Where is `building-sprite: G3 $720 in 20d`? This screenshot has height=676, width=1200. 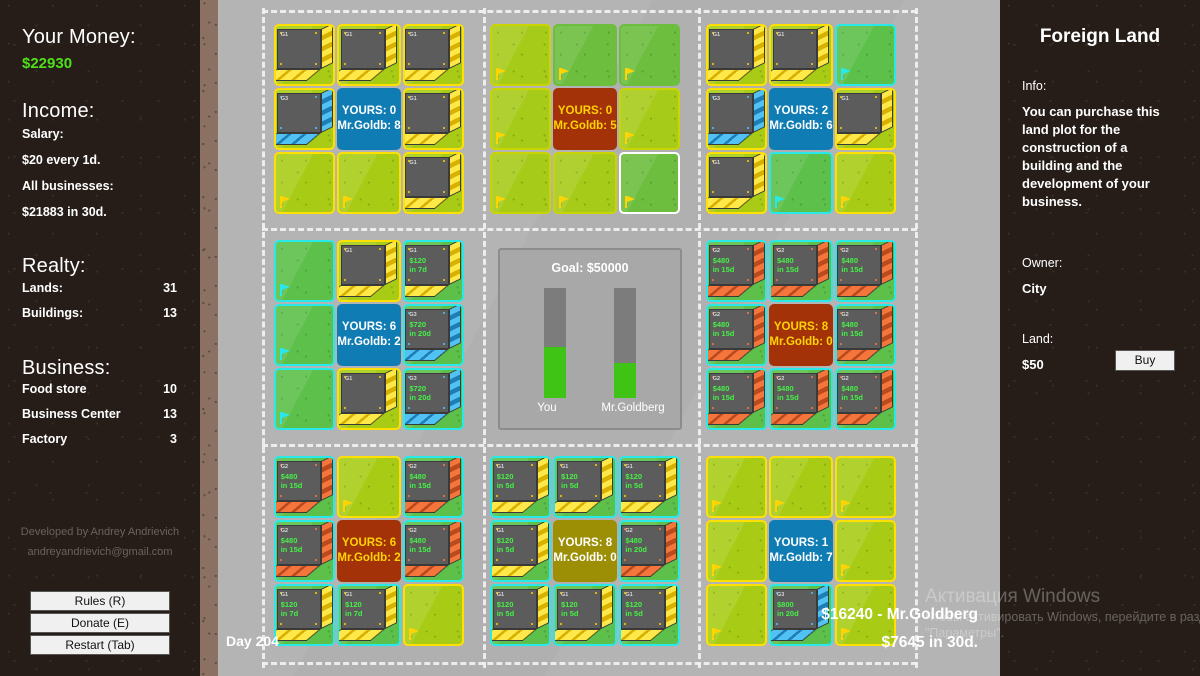
building-sprite: G3 $720 in 20d is located at coordinates (433, 397).